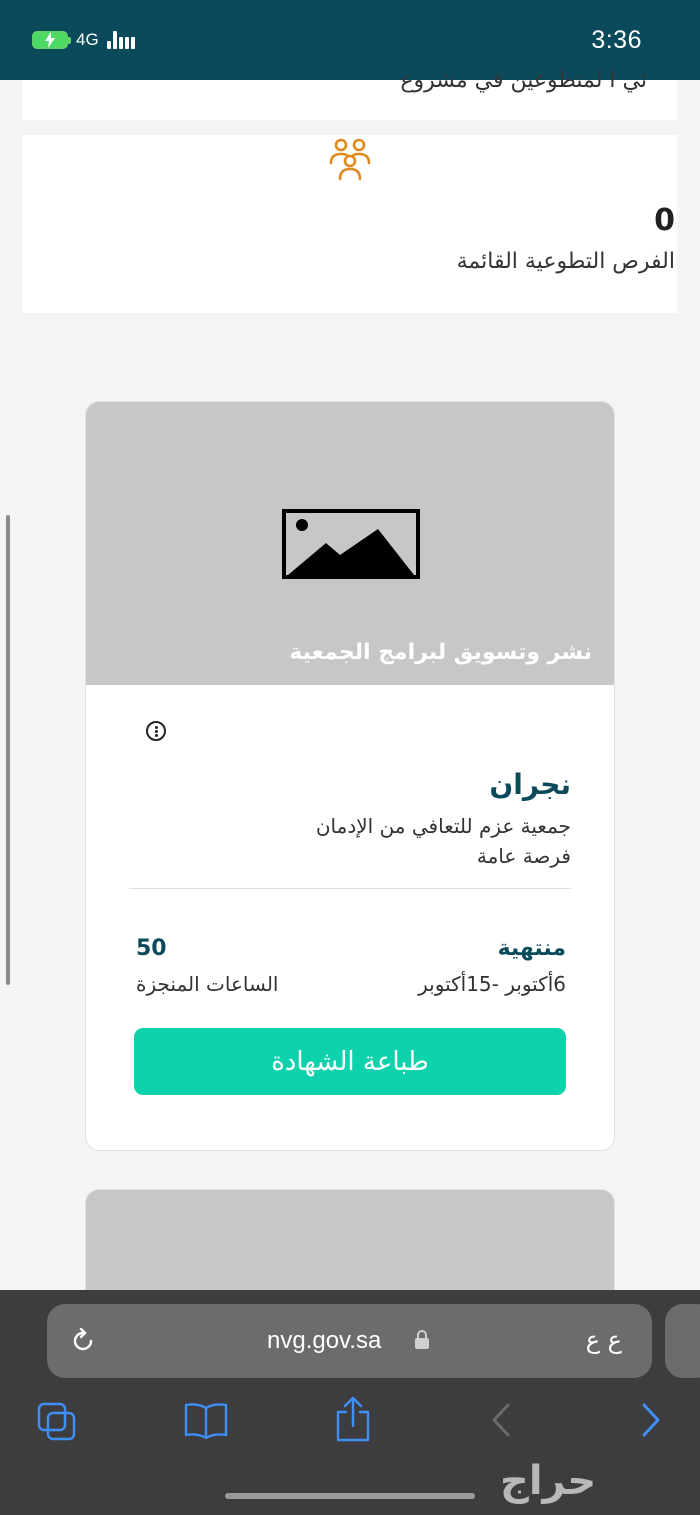 The height and width of the screenshot is (1515, 700). I want to click on status-indicators: 4G, so click(83, 40).